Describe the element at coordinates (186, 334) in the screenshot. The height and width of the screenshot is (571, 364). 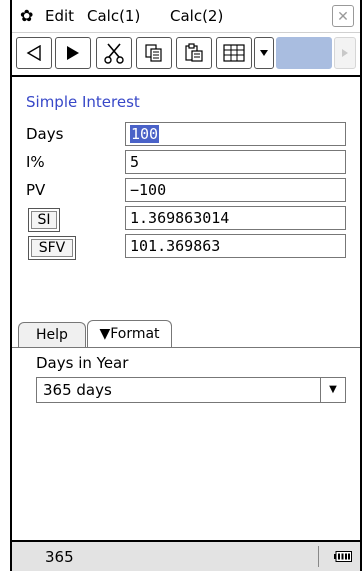
I see `tab-bar: Help ▼Format` at that location.